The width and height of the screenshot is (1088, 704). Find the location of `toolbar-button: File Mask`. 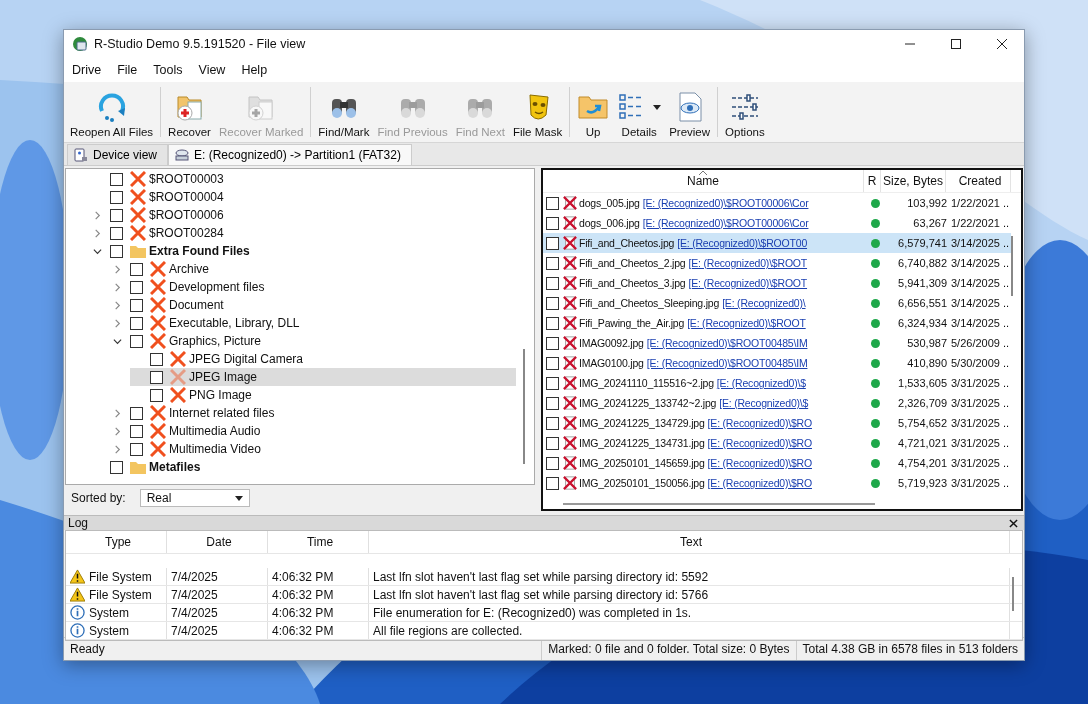

toolbar-button: File Mask is located at coordinates (537, 112).